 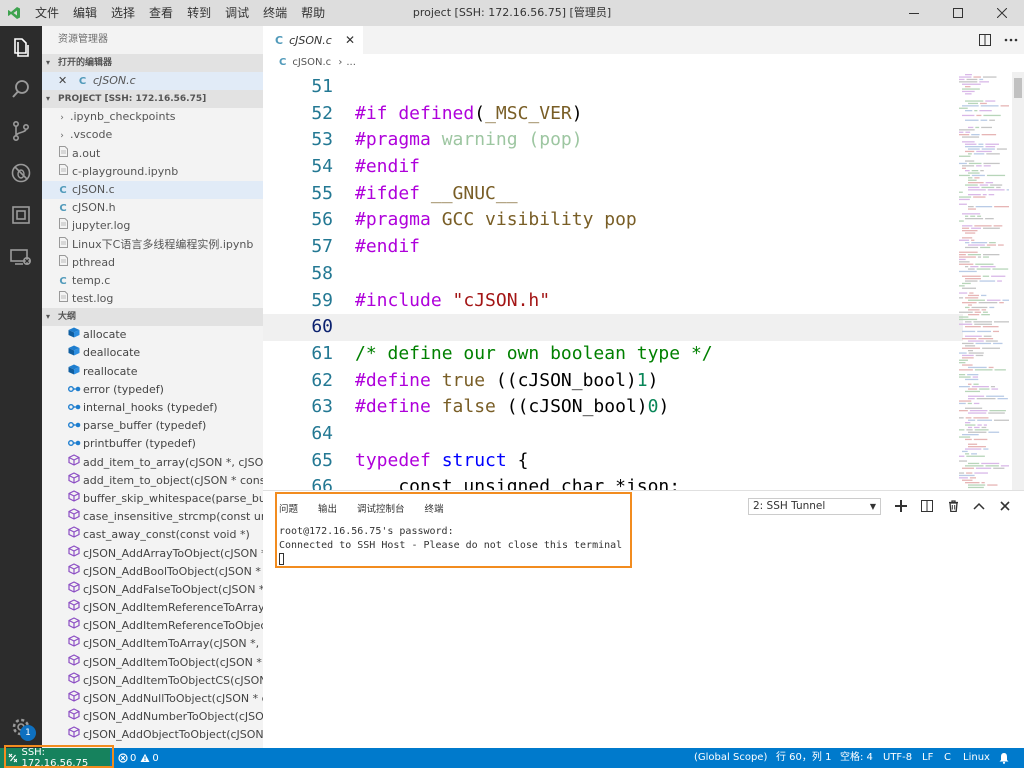 What do you see at coordinates (152, 408) in the screenshot?
I see `outline-item: internal_hooks (typedef)` at bounding box center [152, 408].